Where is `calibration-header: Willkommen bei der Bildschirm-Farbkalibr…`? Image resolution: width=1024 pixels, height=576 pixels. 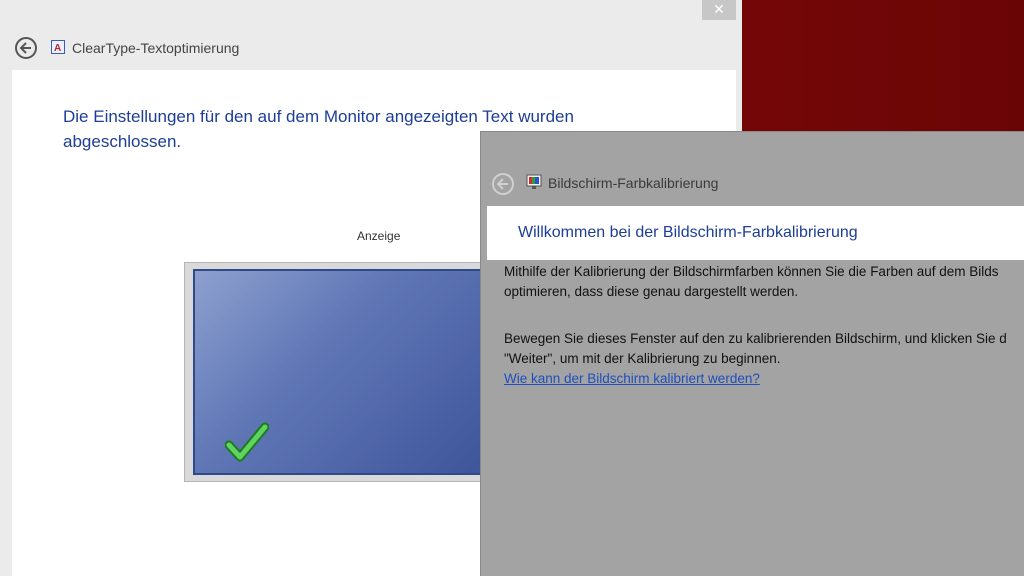
calibration-header: Willkommen bei der Bildschirm-Farbkalibr… is located at coordinates (755, 233).